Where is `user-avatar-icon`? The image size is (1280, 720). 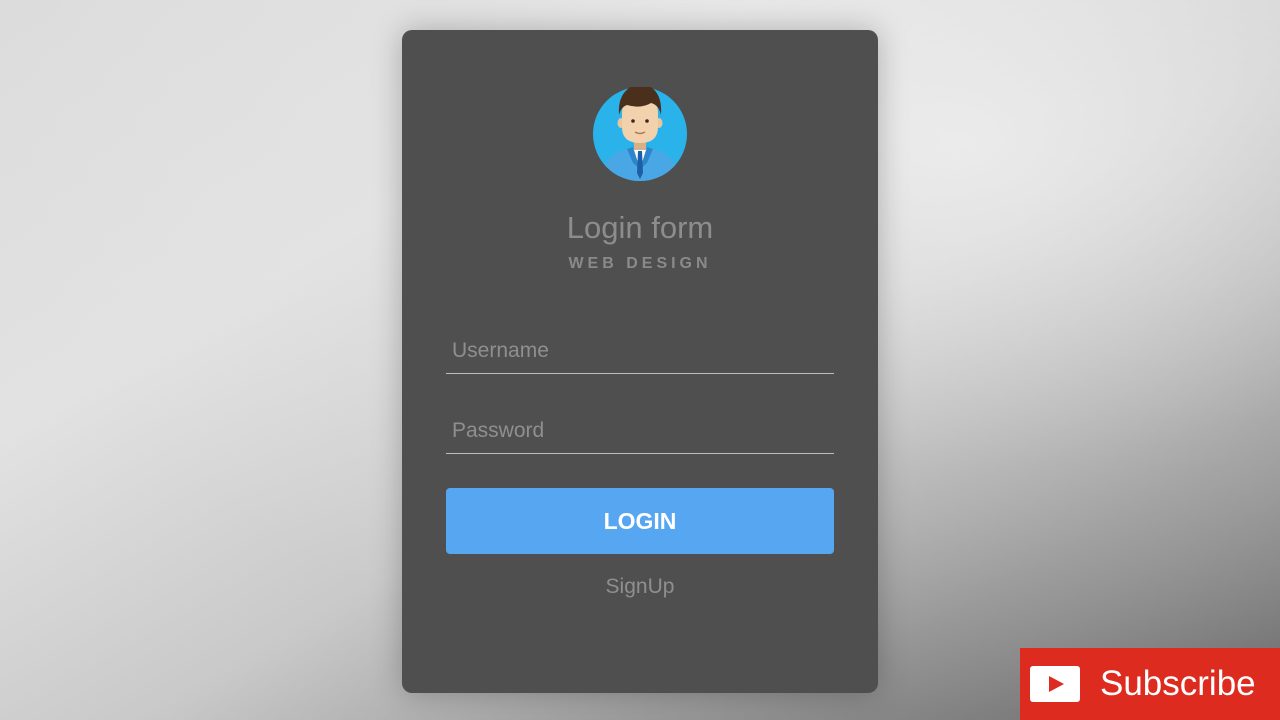
user-avatar-icon is located at coordinates (640, 134).